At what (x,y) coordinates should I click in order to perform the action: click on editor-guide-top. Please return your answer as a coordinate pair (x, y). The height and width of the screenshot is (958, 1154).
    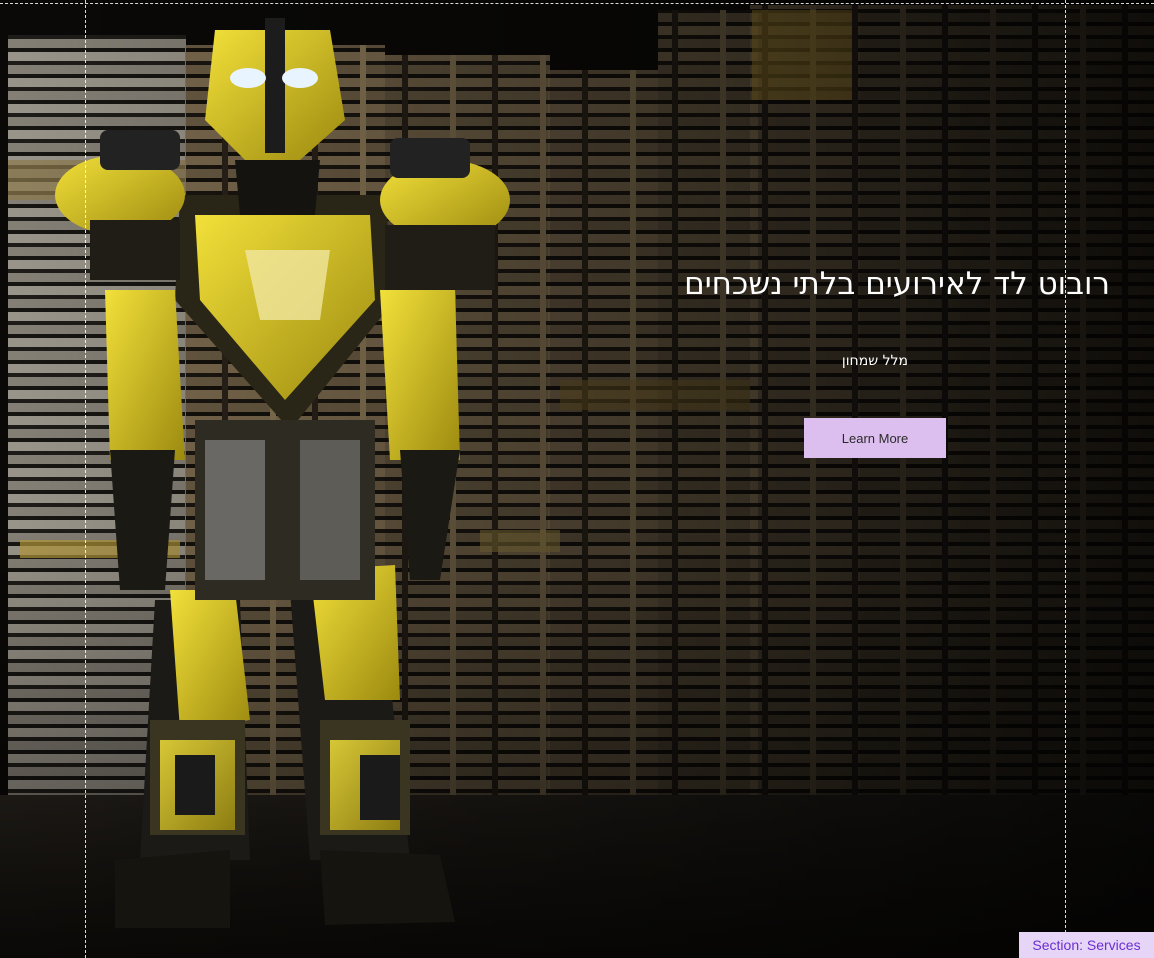
    Looking at the image, I should click on (577, 3).